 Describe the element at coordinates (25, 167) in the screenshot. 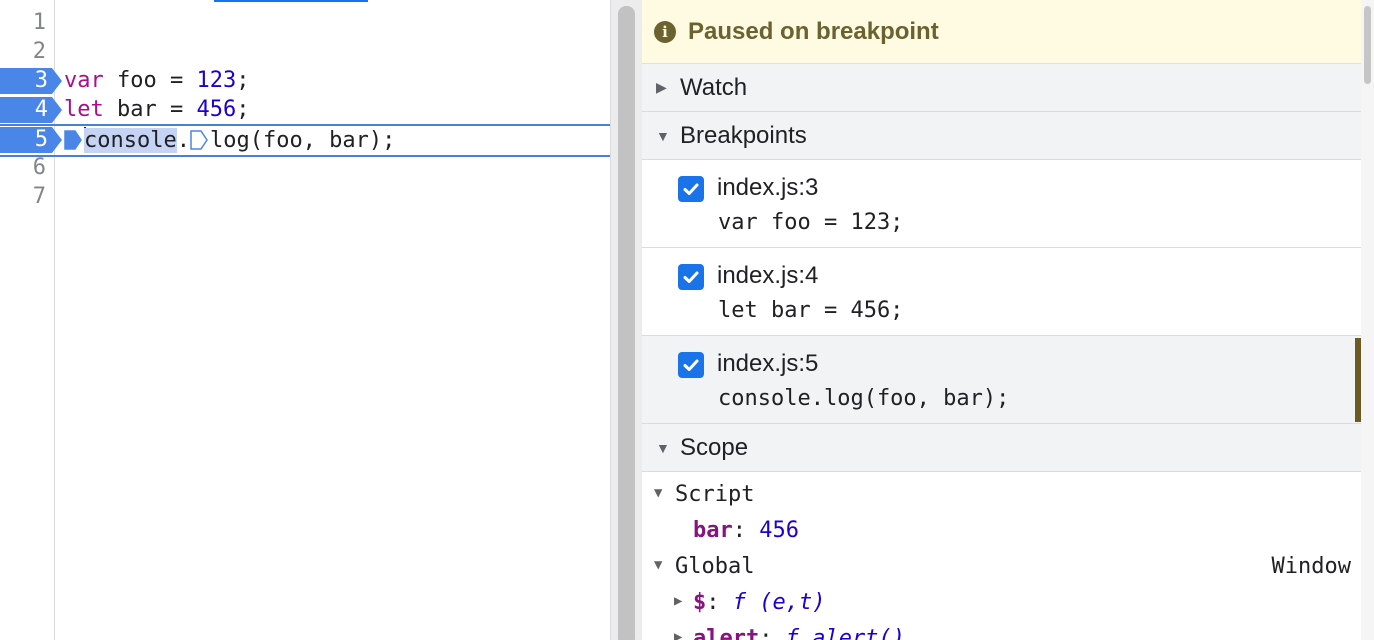

I see `line-number: 6` at that location.